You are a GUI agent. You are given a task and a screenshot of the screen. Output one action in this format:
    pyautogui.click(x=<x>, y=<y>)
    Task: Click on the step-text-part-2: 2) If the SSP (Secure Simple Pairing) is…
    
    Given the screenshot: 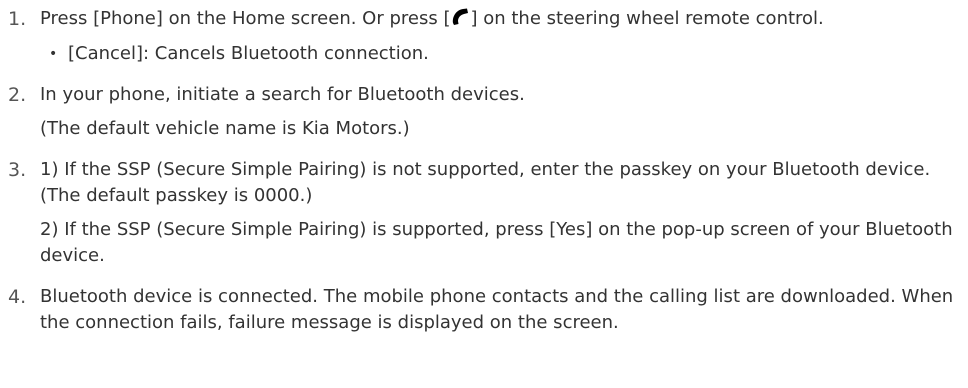 What is the action you would take?
    pyautogui.click(x=496, y=242)
    